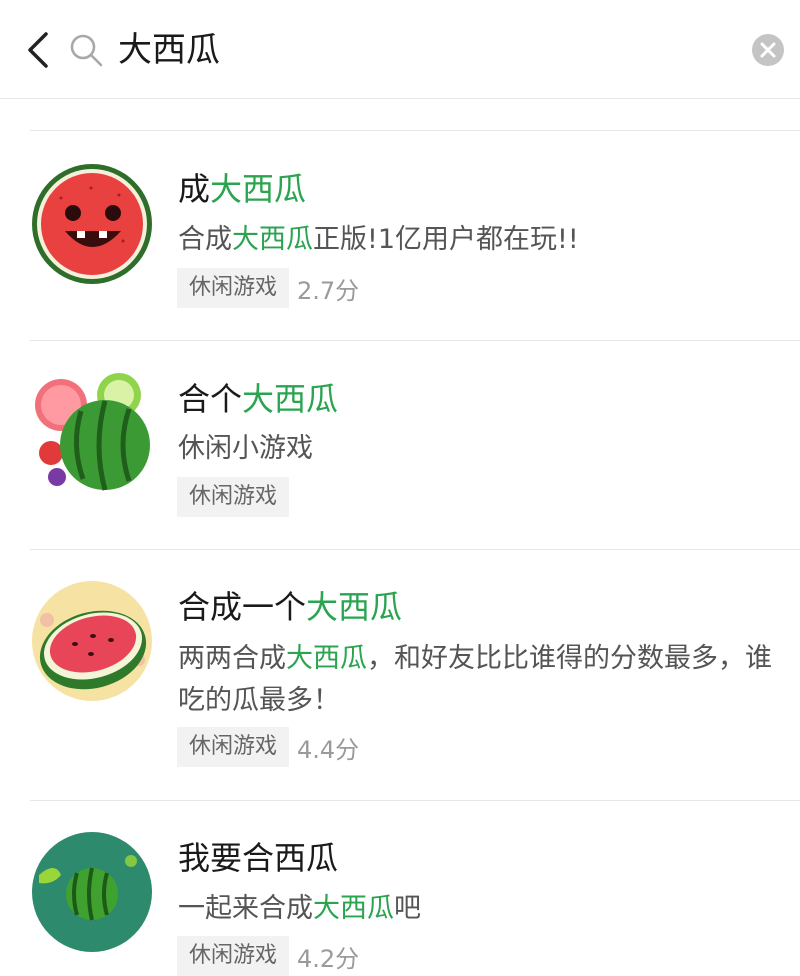 This screenshot has width=800, height=976. What do you see at coordinates (328, 290) in the screenshot?
I see `rating-score: 2.7分` at bounding box center [328, 290].